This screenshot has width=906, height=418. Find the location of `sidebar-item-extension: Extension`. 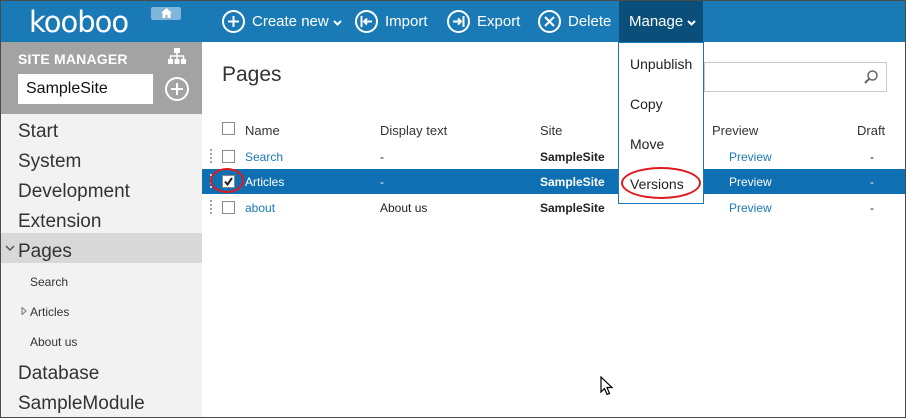

sidebar-item-extension: Extension is located at coordinates (59, 222).